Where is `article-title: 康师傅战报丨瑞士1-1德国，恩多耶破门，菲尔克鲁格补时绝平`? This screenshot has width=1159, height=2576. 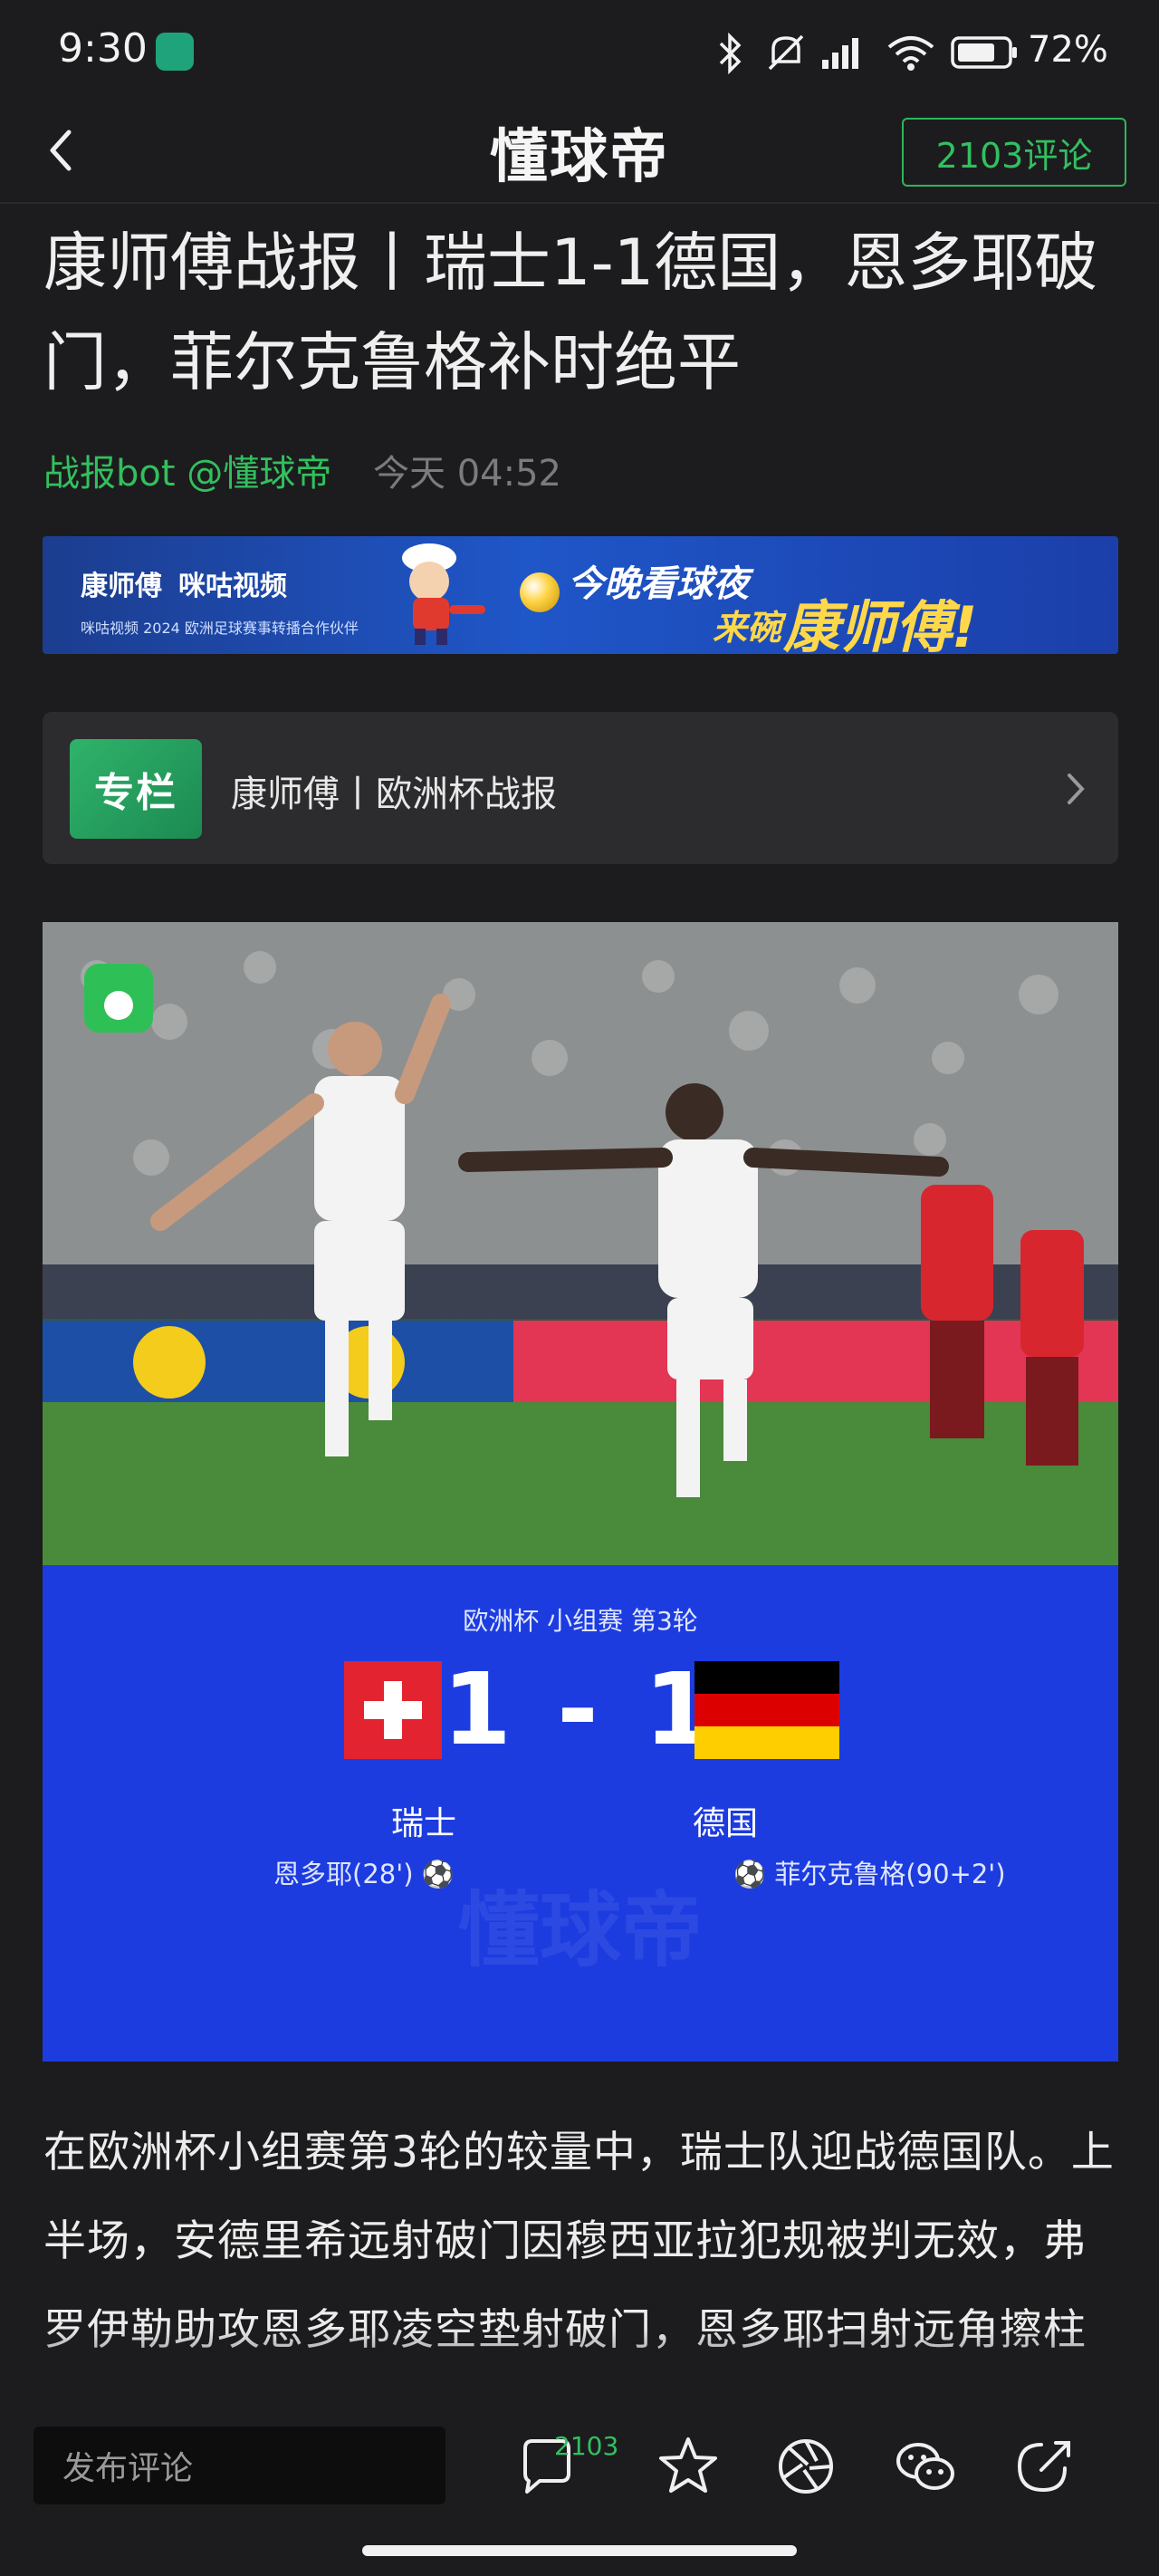
article-title: 康师傅战报丨瑞士1-1德国，恩多耶破门，菲尔克鲁格补时绝平 is located at coordinates (570, 312).